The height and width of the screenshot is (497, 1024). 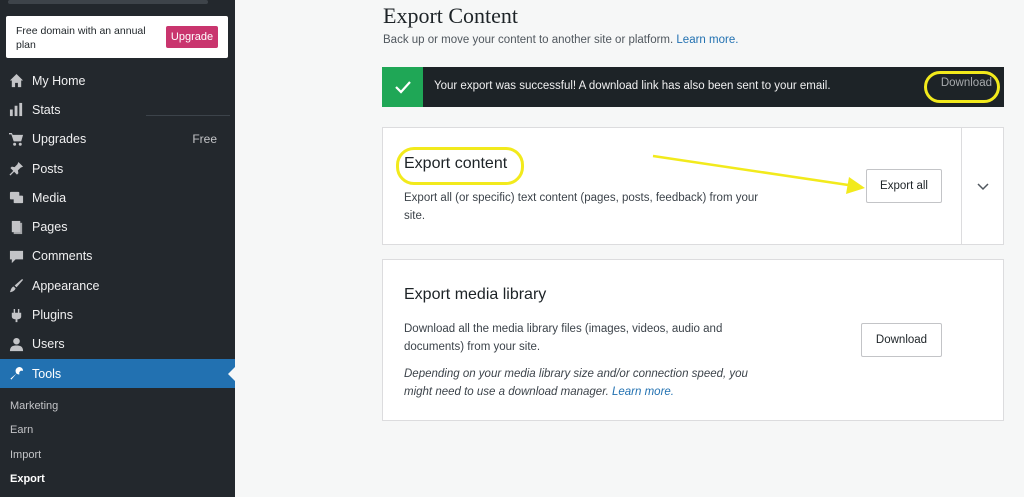 I want to click on wrench-icon, so click(x=16, y=374).